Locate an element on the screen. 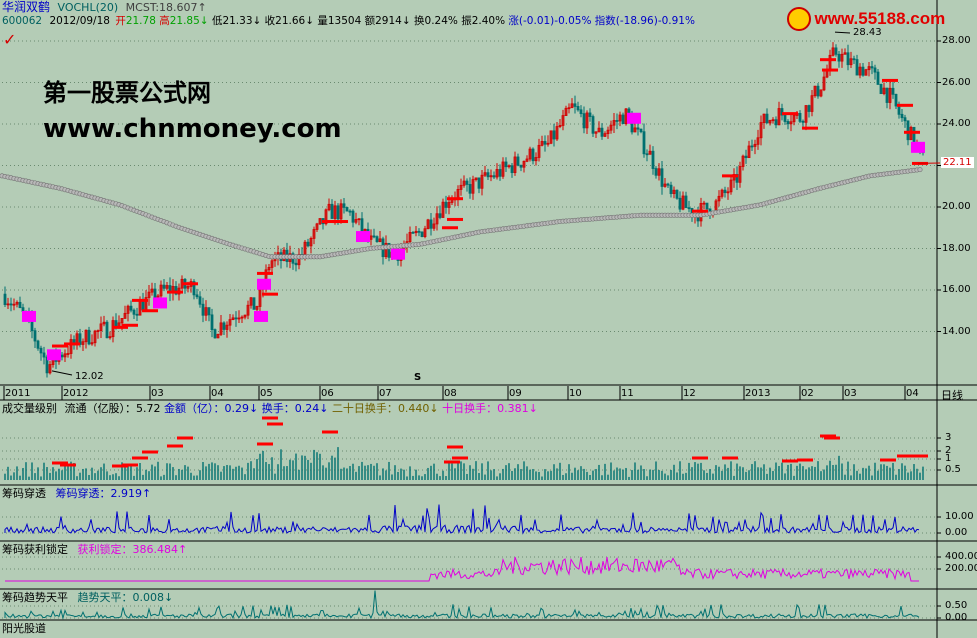 Image resolution: width=977 pixels, height=638 pixels. float-shares-value: 5.72 is located at coordinates (148, 408).